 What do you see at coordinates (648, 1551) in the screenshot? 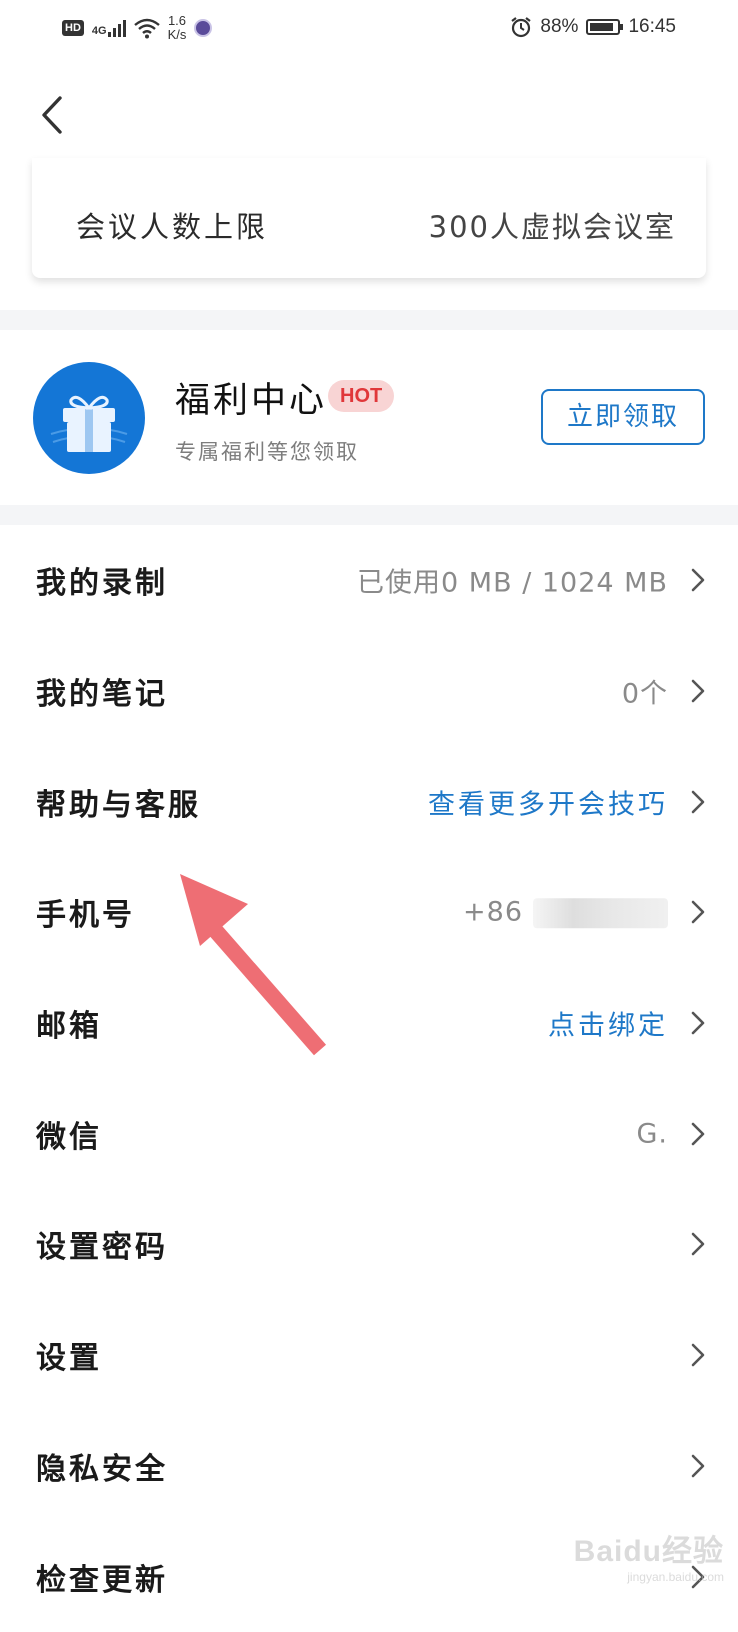
I see `watermark-text: Baidu经验` at bounding box center [648, 1551].